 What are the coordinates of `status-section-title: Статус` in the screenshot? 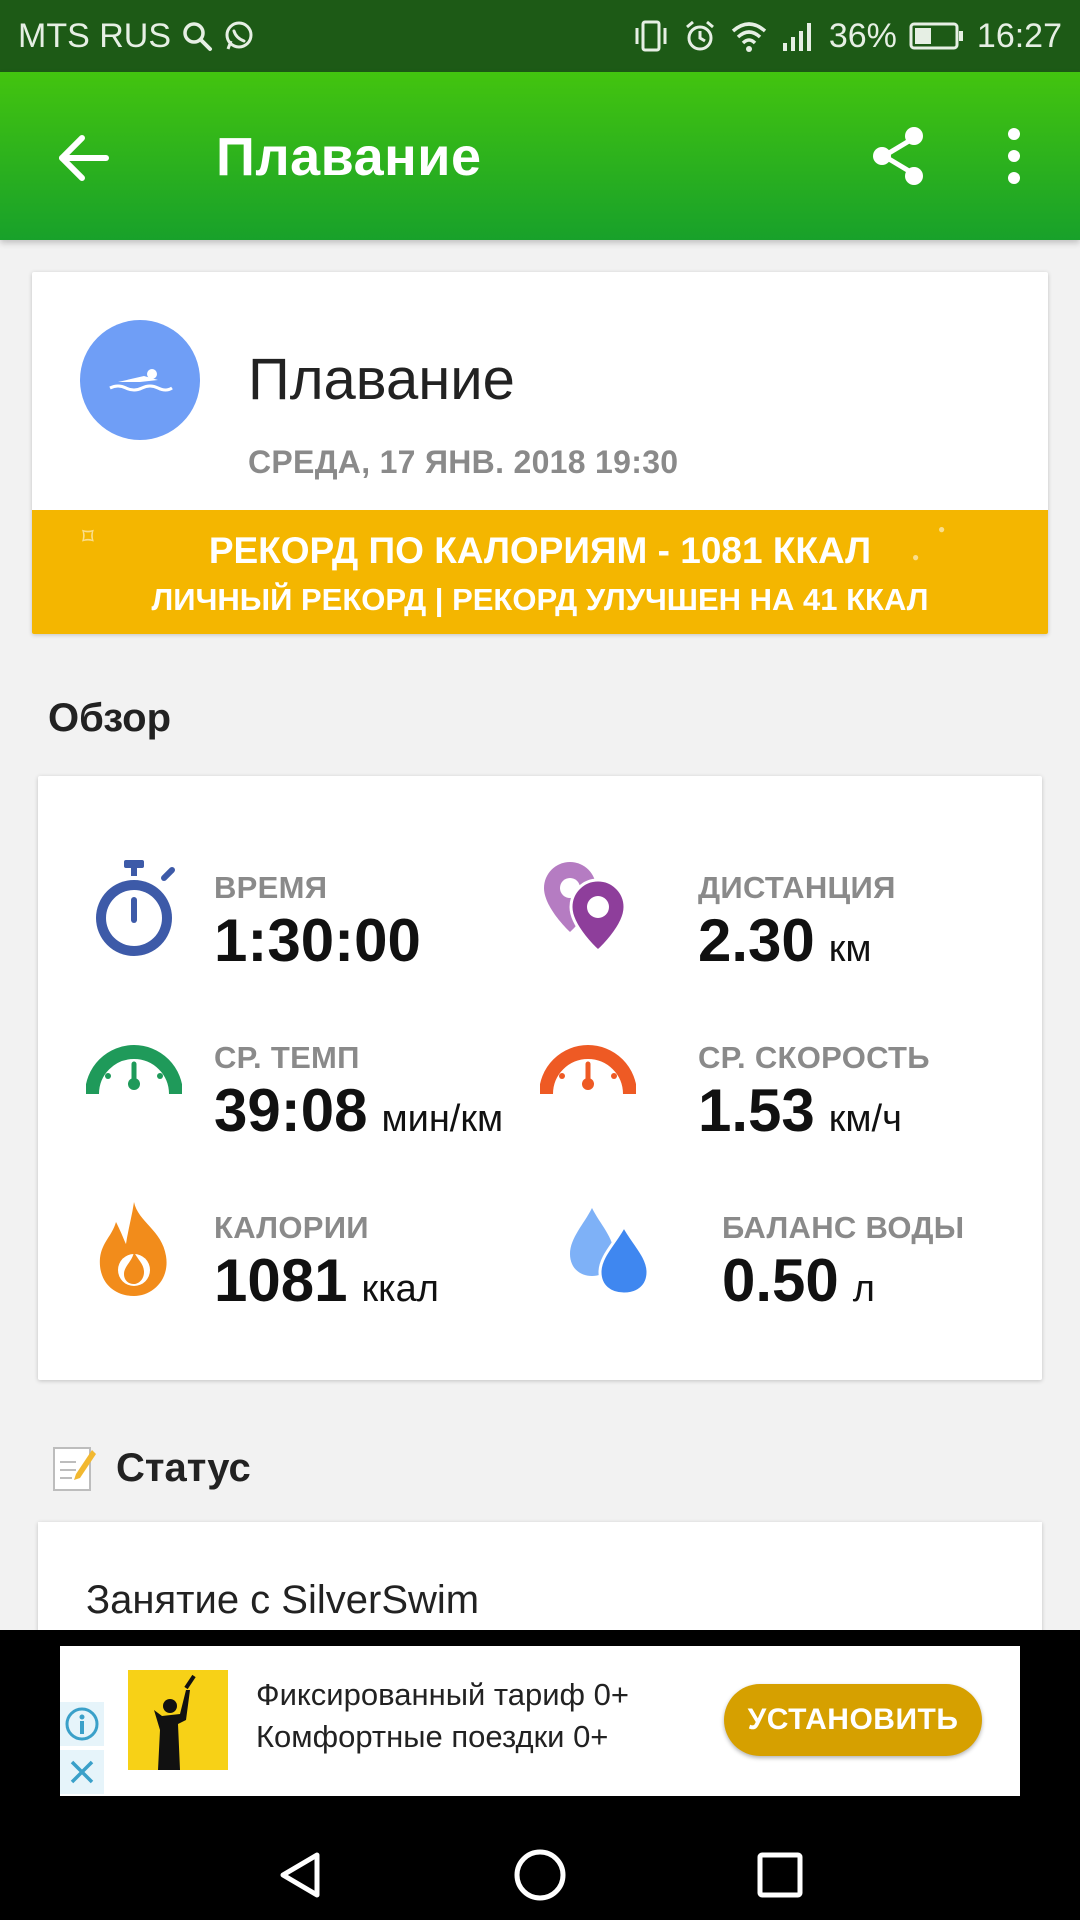 It's located at (183, 1468).